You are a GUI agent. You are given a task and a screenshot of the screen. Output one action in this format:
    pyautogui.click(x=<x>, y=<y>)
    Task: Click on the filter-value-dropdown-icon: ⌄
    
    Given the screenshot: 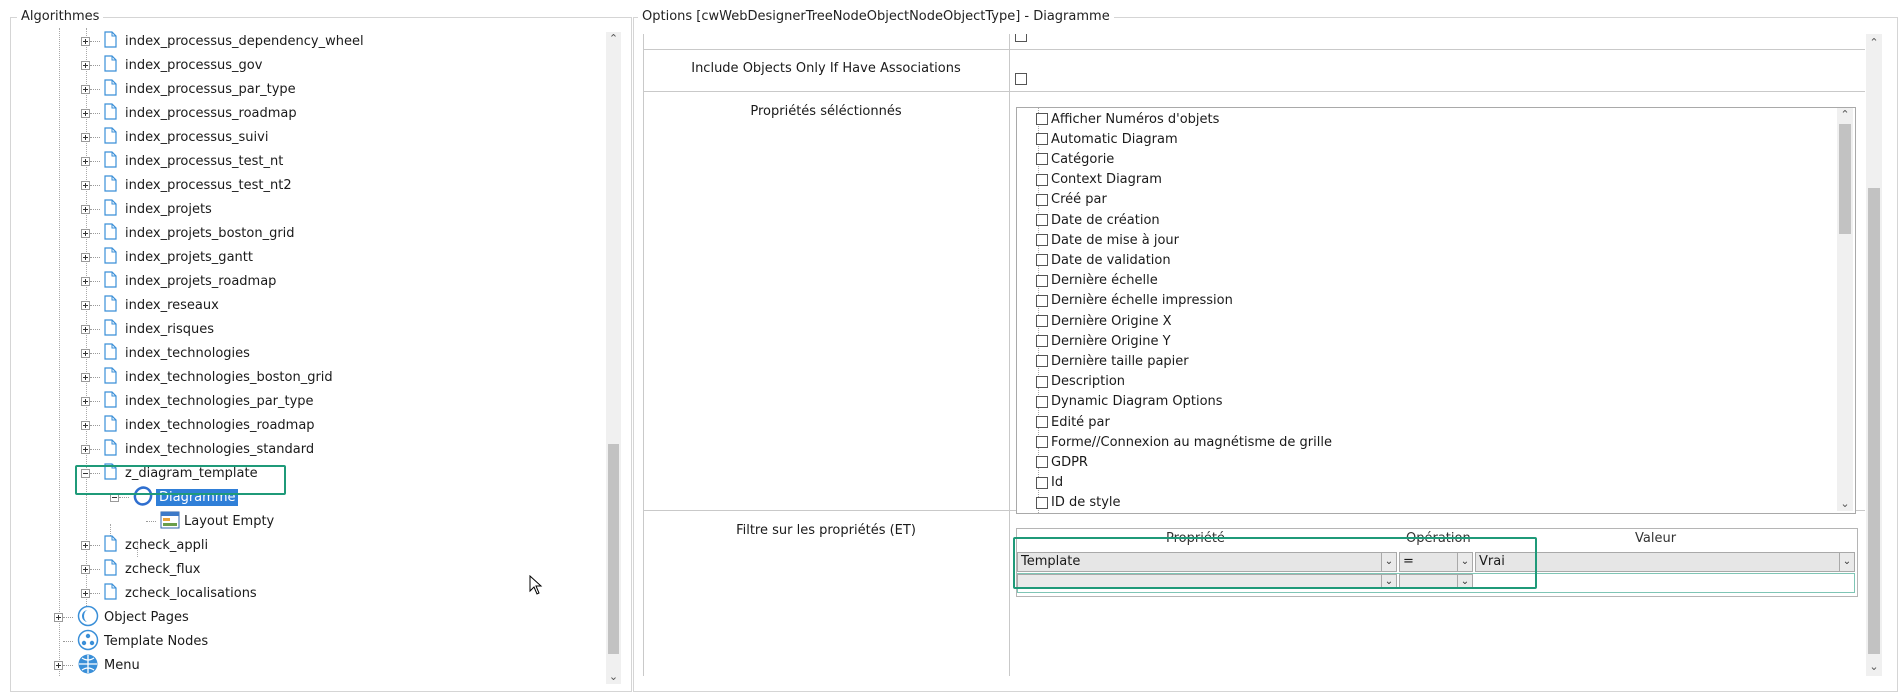 What is the action you would take?
    pyautogui.click(x=1846, y=562)
    